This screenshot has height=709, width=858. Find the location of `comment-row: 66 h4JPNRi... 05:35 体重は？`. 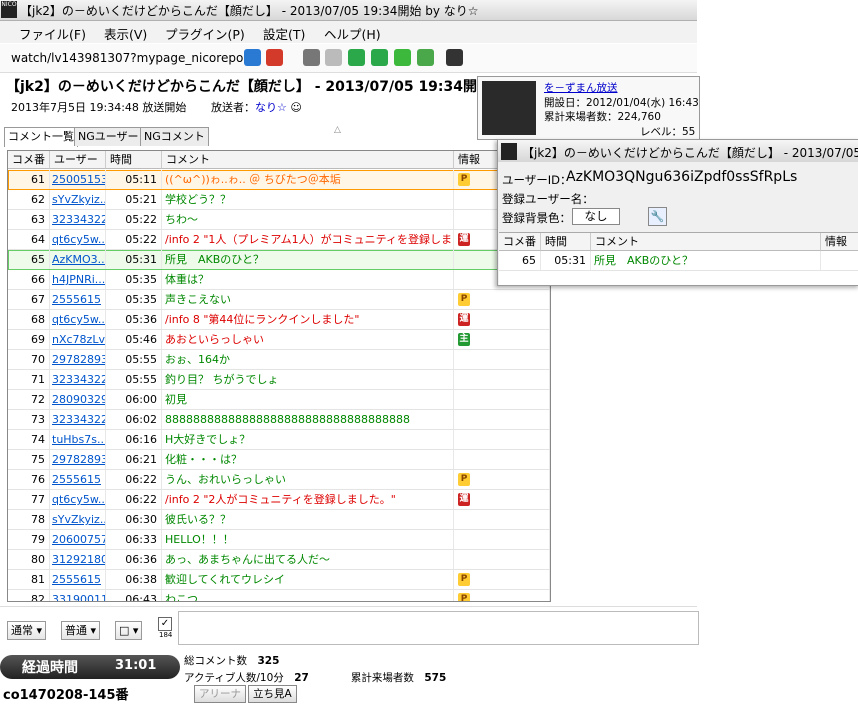

comment-row: 66 h4JPNRi... 05:35 体重は？ is located at coordinates (279, 280).